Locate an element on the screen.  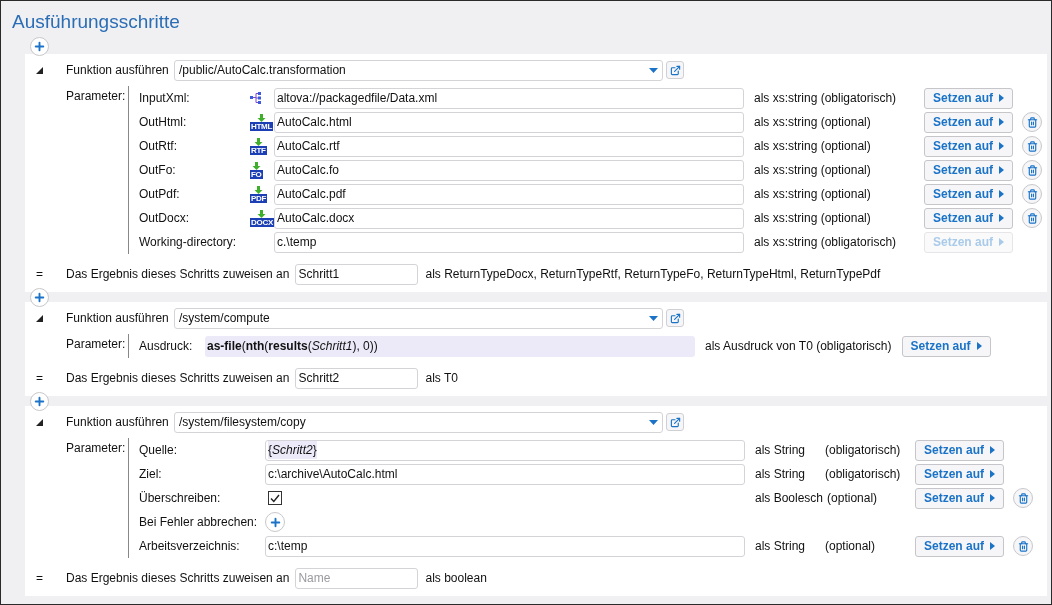
page-title: Ausführungsschritte is located at coordinates (96, 22).